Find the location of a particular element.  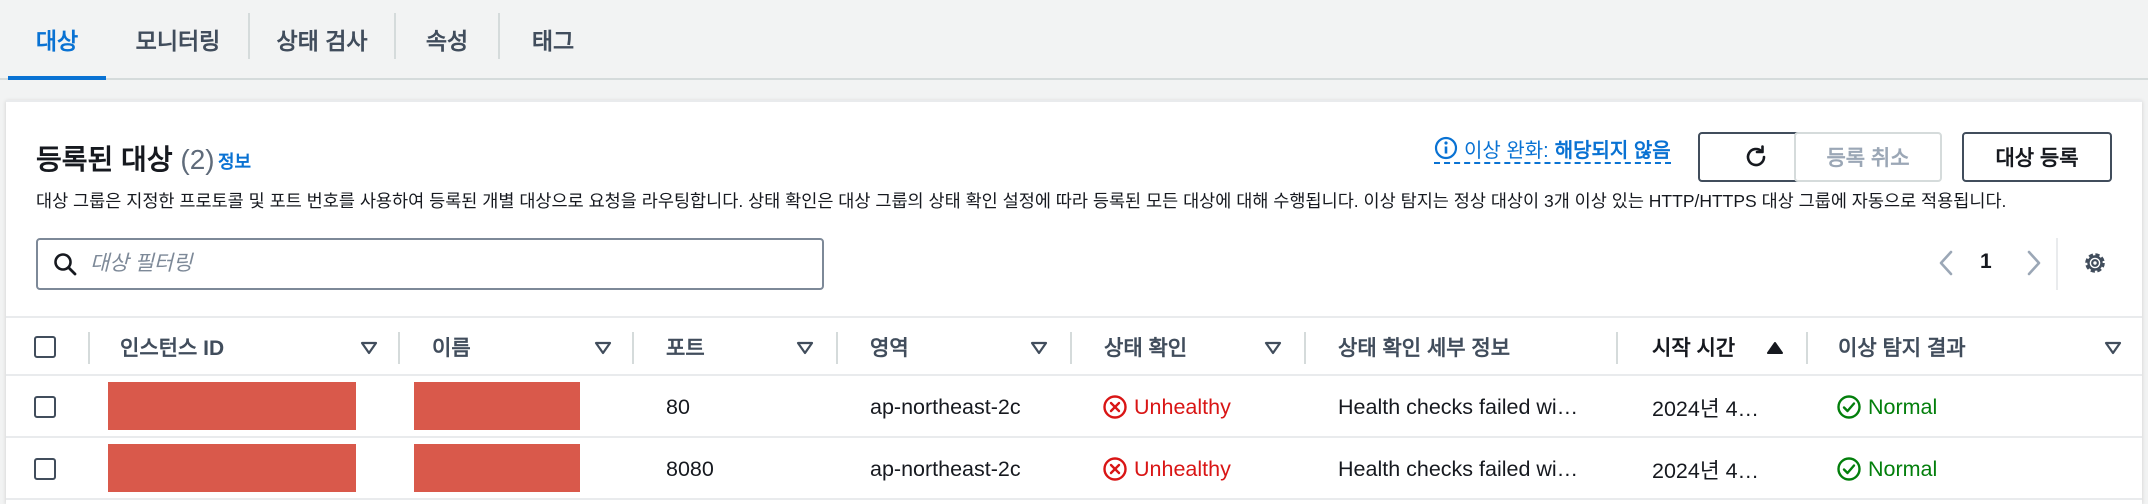

filter-box is located at coordinates (430, 264).